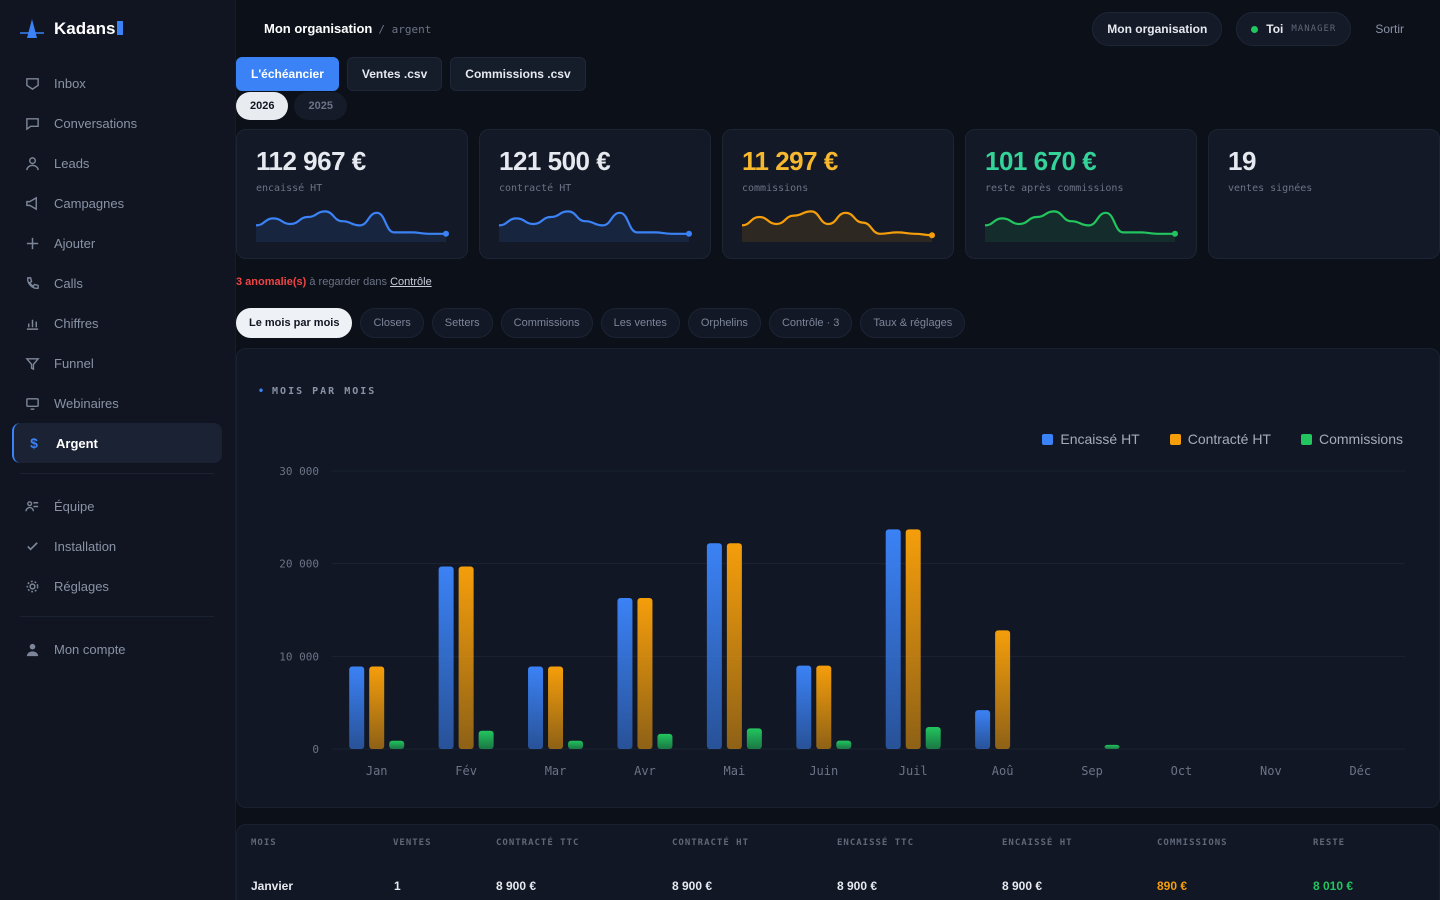 This screenshot has width=1440, height=900. I want to click on sidebar-item-label: Conversations, so click(96, 123).